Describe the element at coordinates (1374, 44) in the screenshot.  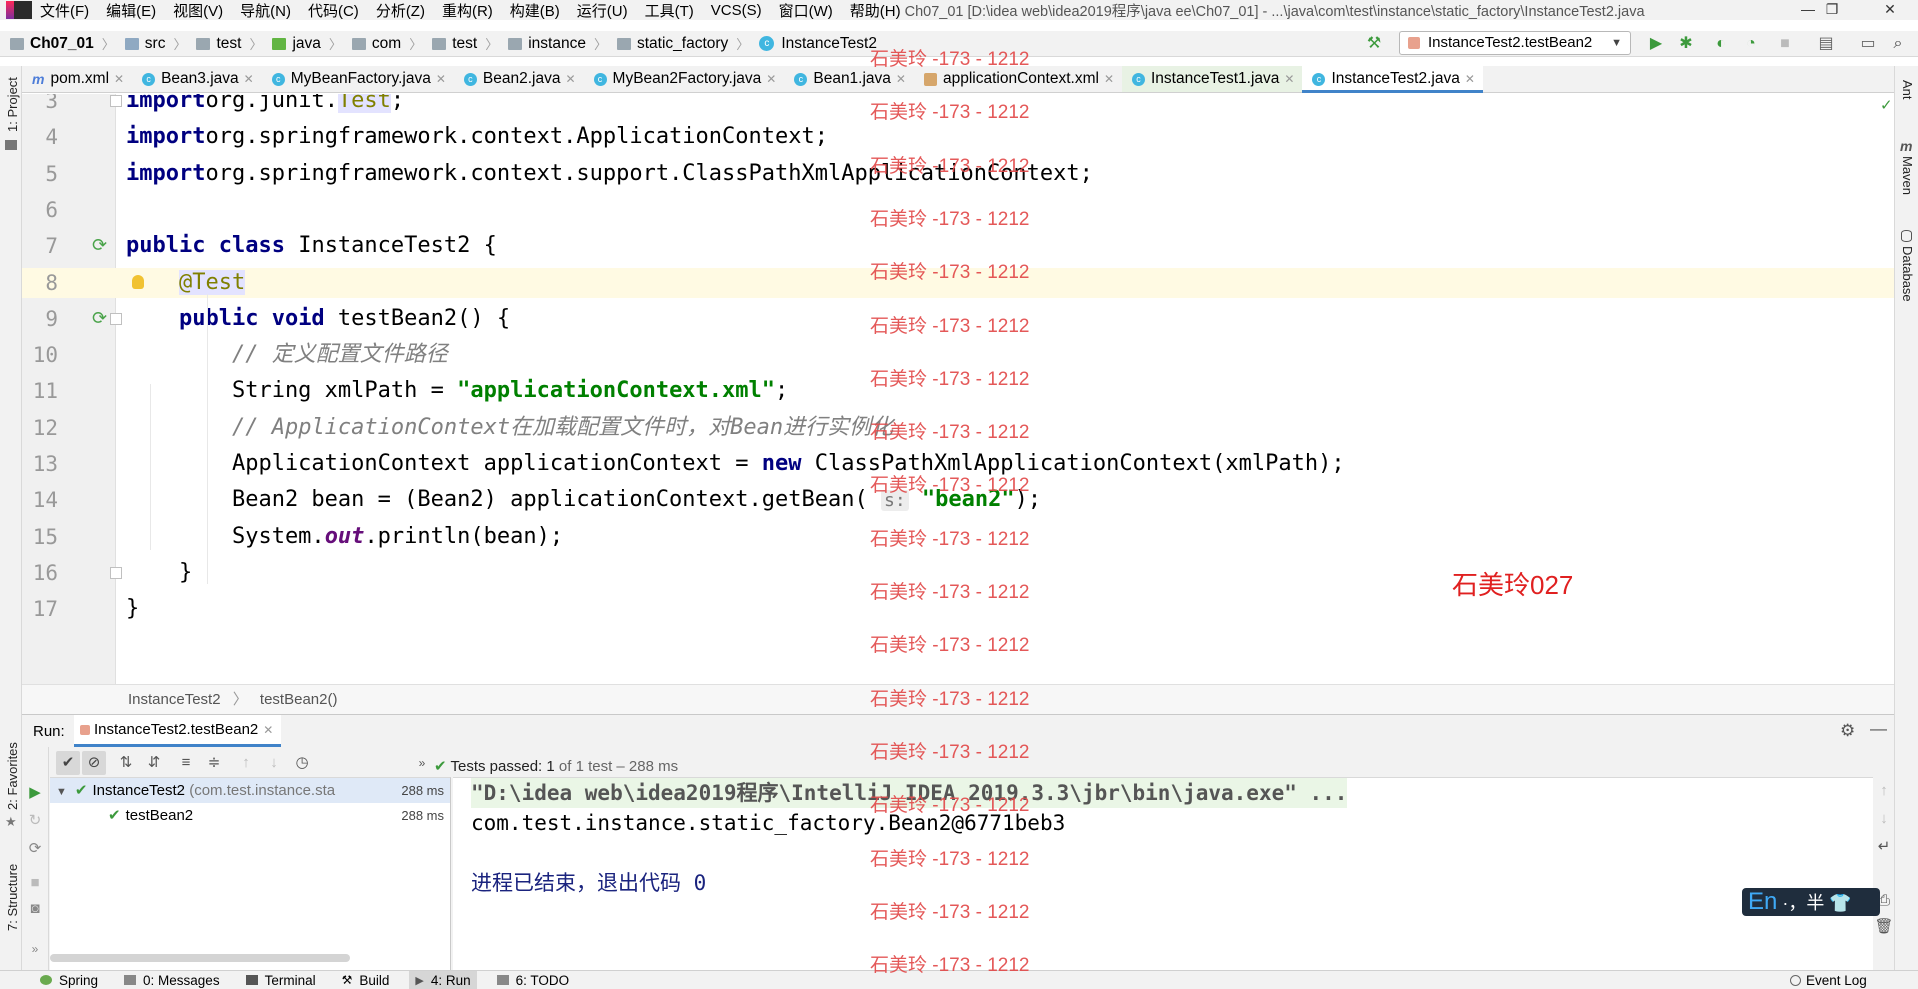
I see `build-hammer-icon: ⚒` at that location.